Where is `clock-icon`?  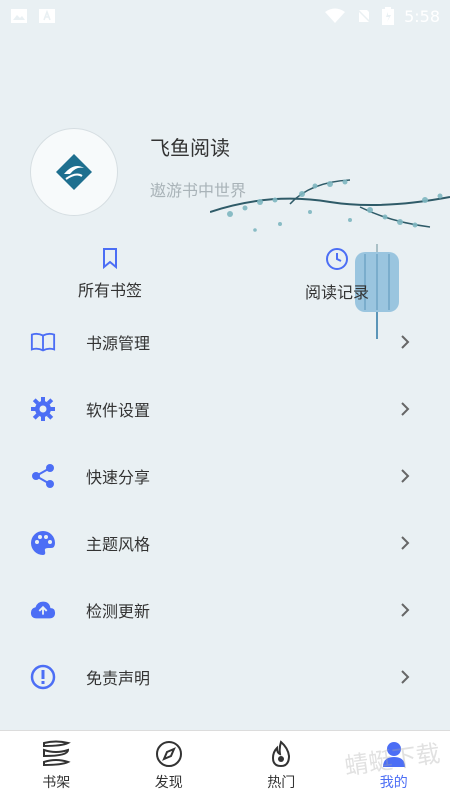 clock-icon is located at coordinates (337, 259).